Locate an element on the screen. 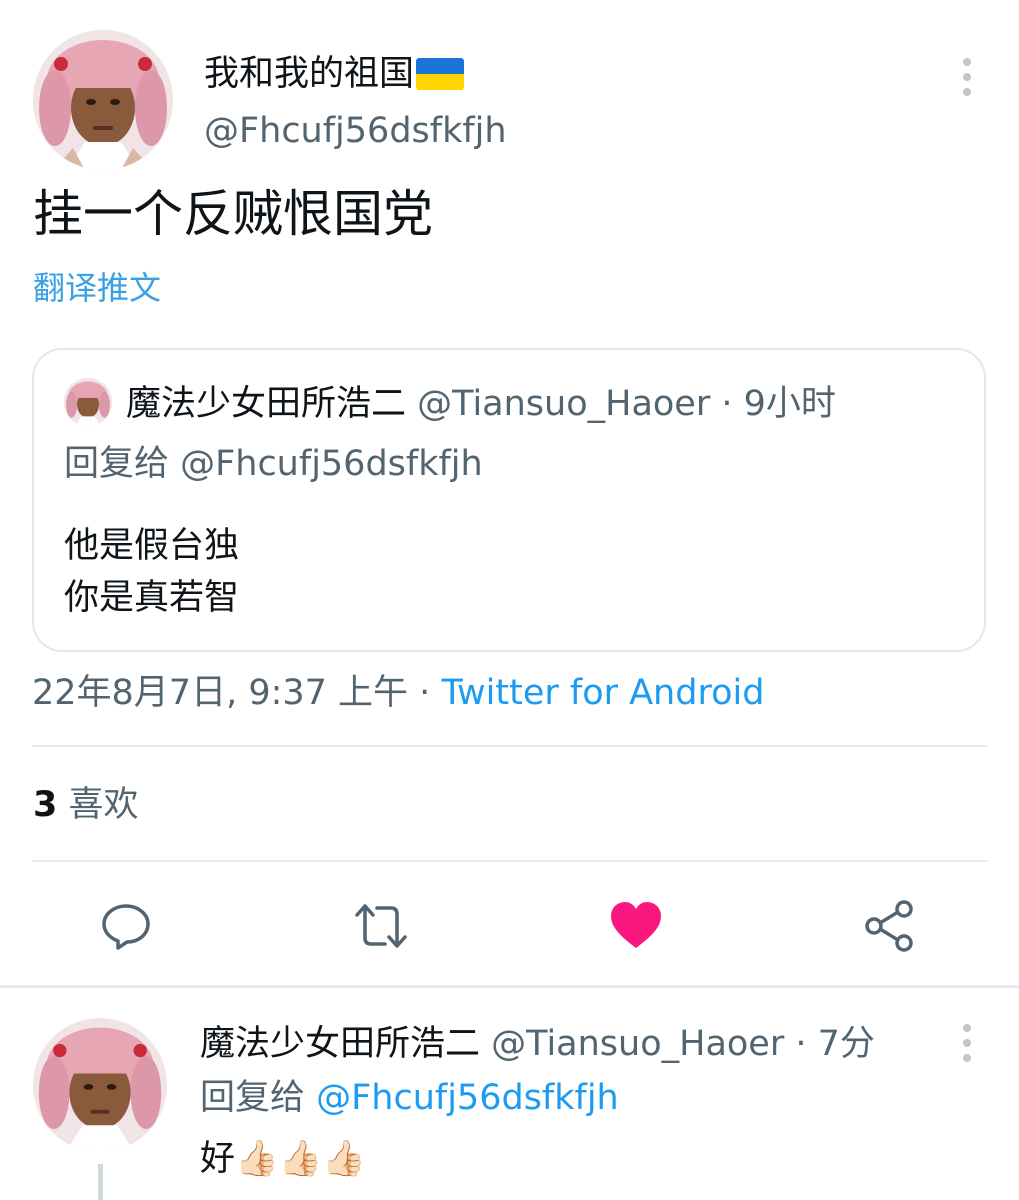  share-icon is located at coordinates (889, 926).